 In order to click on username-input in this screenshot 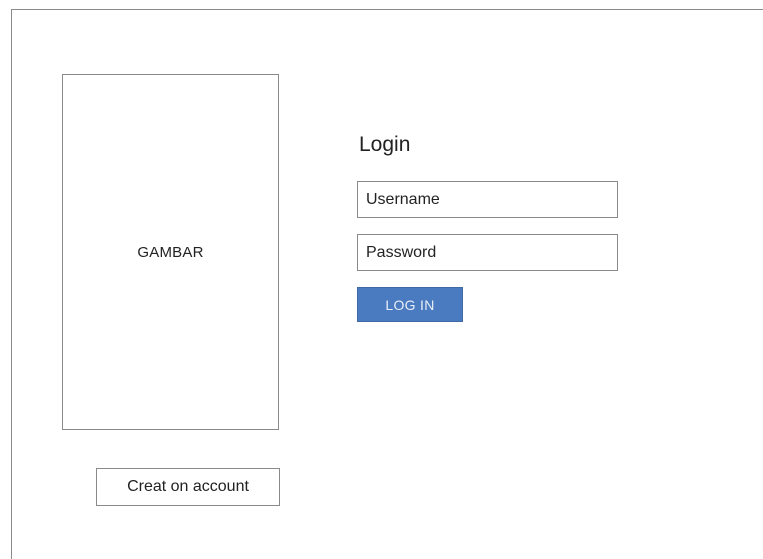, I will do `click(487, 199)`.